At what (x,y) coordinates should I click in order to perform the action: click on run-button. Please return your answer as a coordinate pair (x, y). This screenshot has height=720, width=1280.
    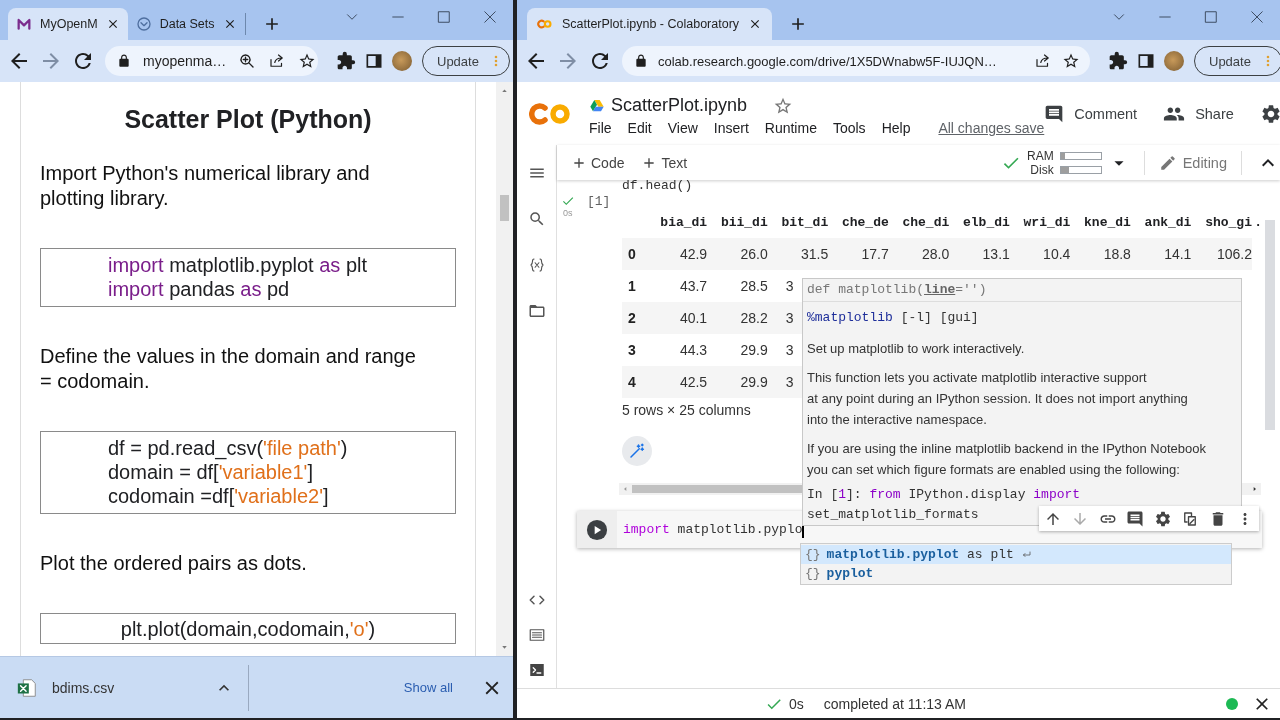
    Looking at the image, I should click on (597, 529).